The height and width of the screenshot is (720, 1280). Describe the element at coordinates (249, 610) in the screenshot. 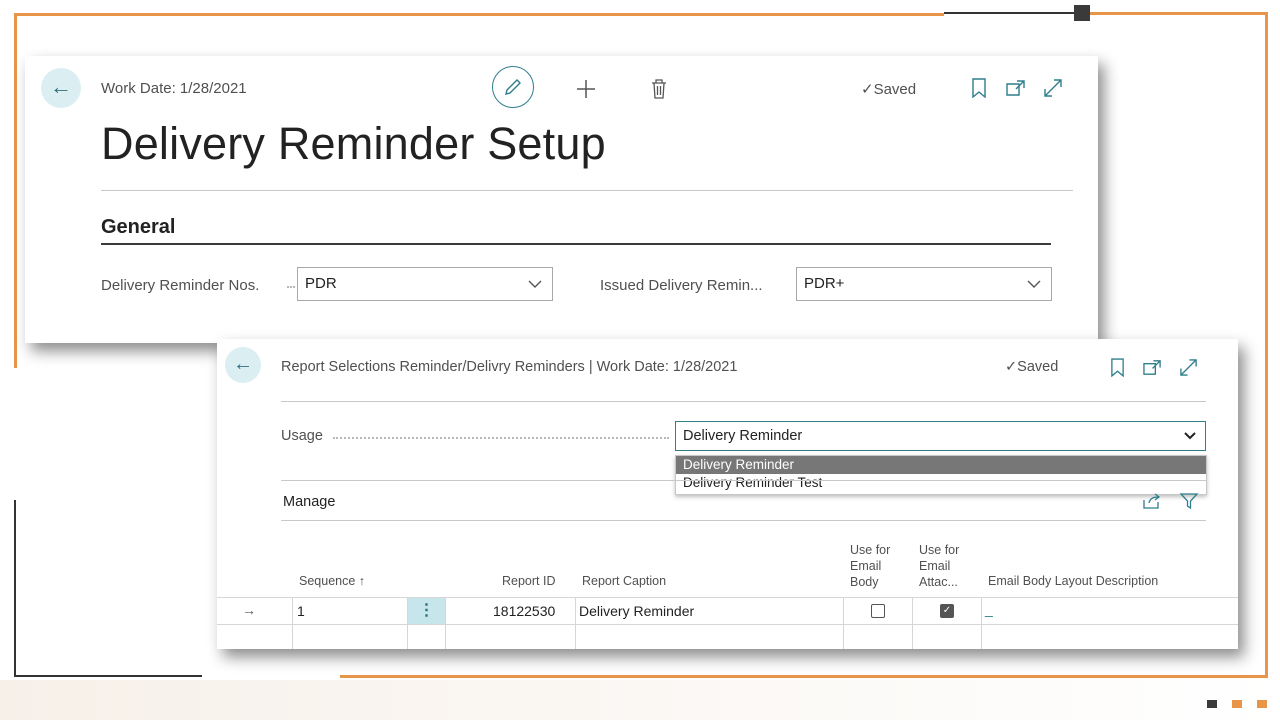

I see `row-indicator-arrow-icon: →` at that location.